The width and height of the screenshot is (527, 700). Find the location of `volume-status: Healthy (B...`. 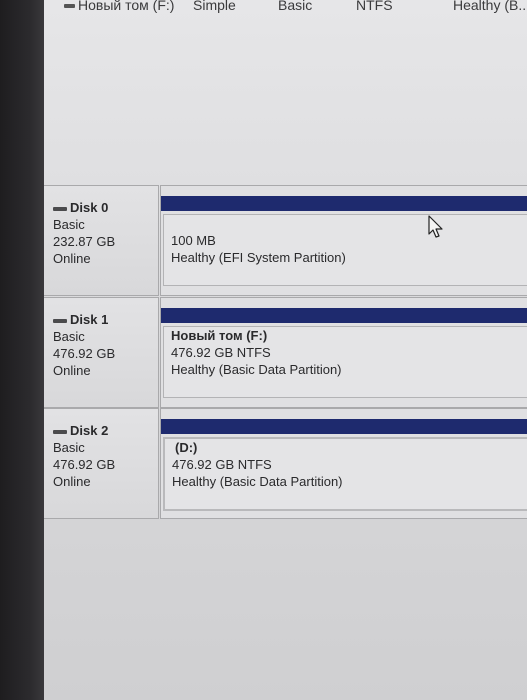

volume-status: Healthy (B... is located at coordinates (490, 6).